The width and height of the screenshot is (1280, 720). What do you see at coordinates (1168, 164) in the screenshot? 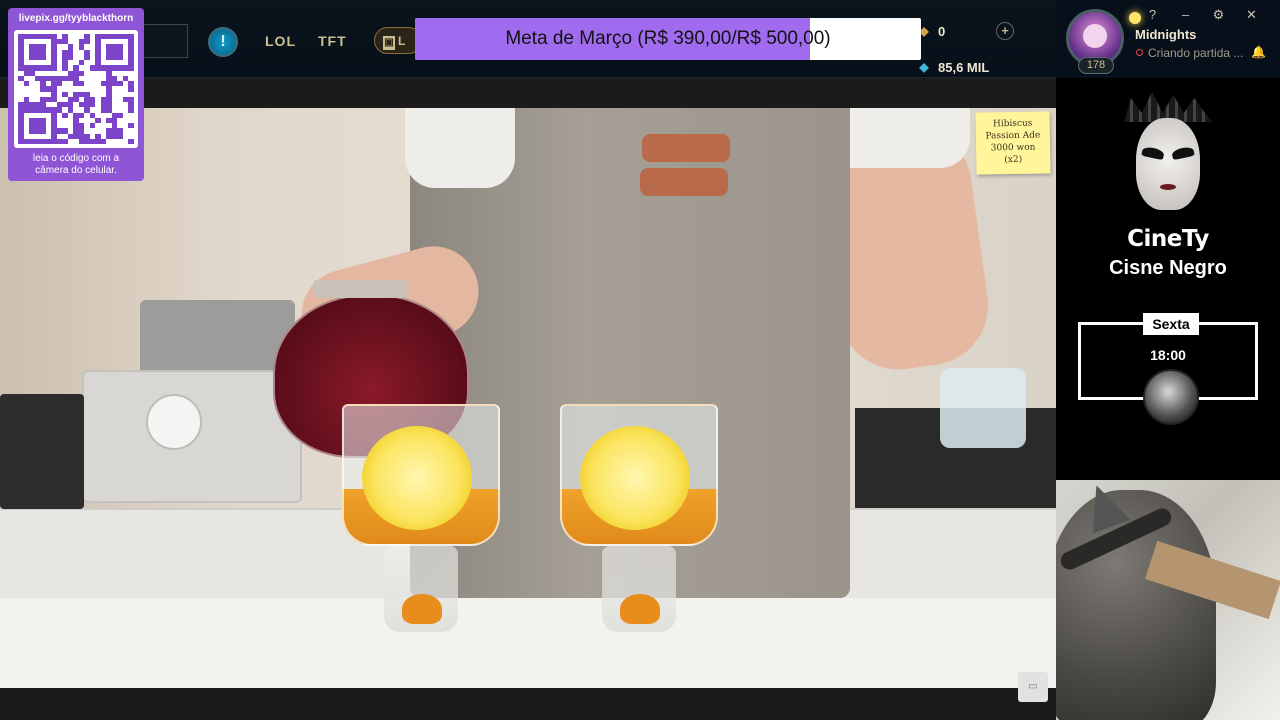
I see `portrait-face` at bounding box center [1168, 164].